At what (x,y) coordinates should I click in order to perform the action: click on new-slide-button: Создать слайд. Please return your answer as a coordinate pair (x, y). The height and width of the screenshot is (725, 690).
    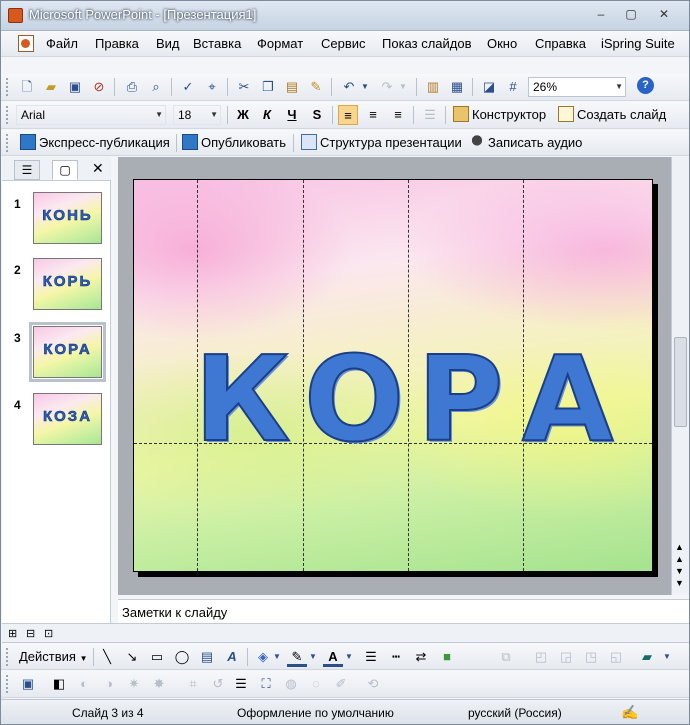
    Looking at the image, I should click on (612, 115).